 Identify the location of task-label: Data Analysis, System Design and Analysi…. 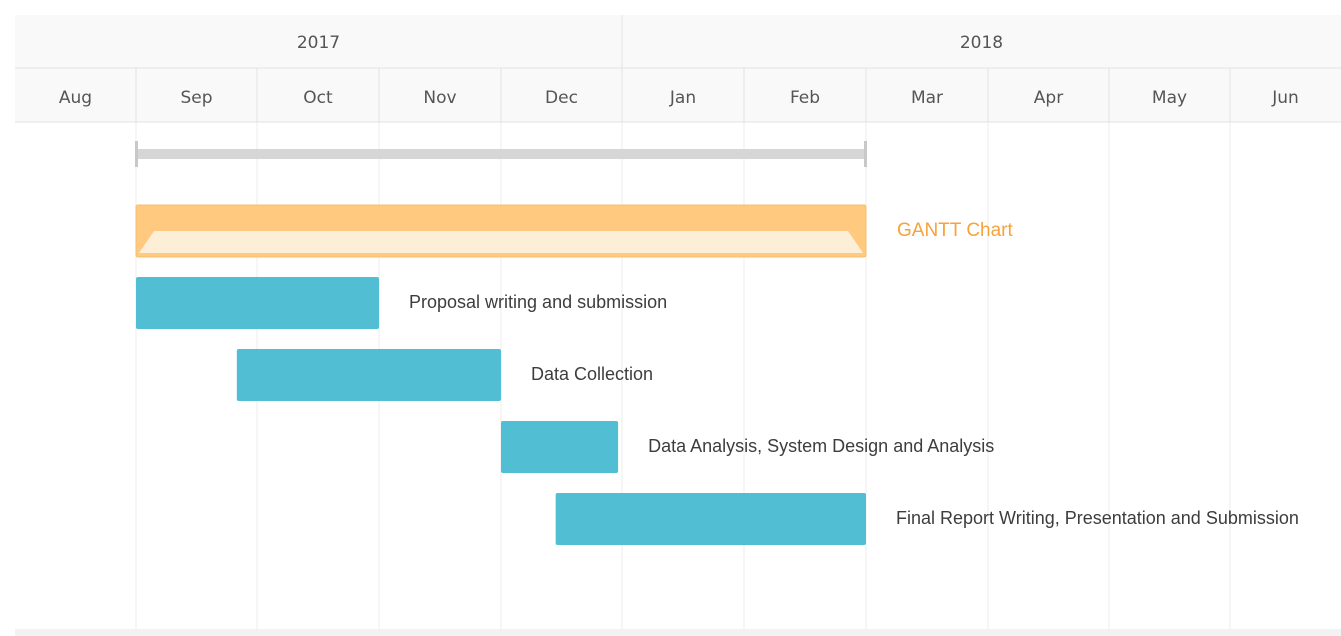
(821, 446).